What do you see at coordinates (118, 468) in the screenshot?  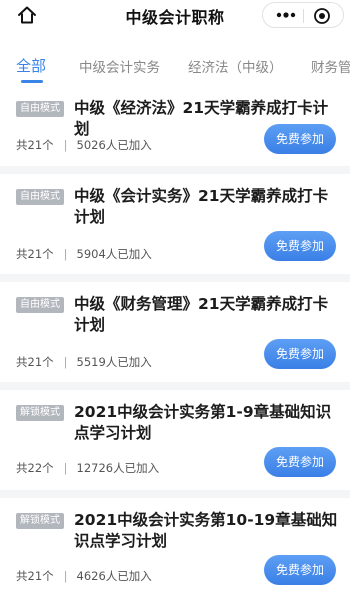 I see `plan-joined: 12726人已加入` at bounding box center [118, 468].